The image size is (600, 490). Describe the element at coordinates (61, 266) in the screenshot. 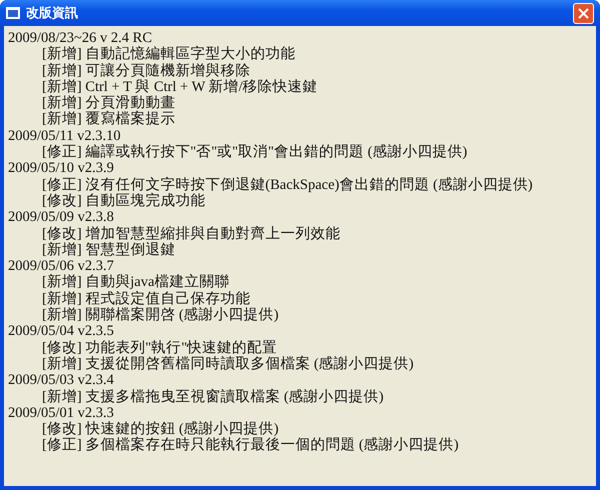

I see `version-heading: 2009/05/06 v2.3.7` at that location.